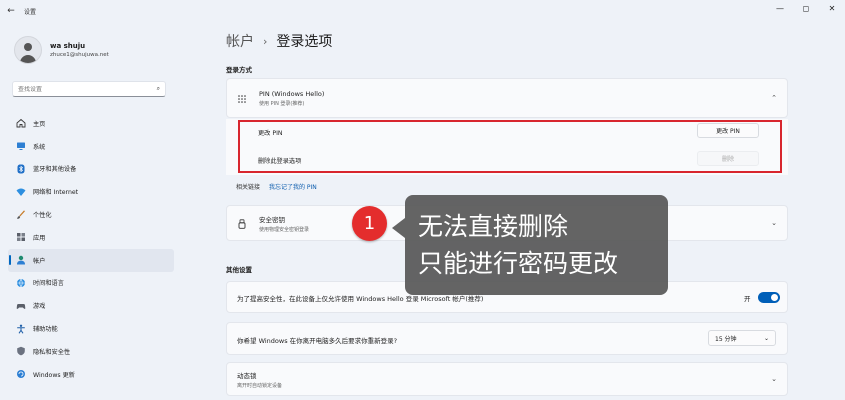 This screenshot has width=845, height=400. What do you see at coordinates (39, 147) in the screenshot?
I see `sidebar-item-label: 系统` at bounding box center [39, 147].